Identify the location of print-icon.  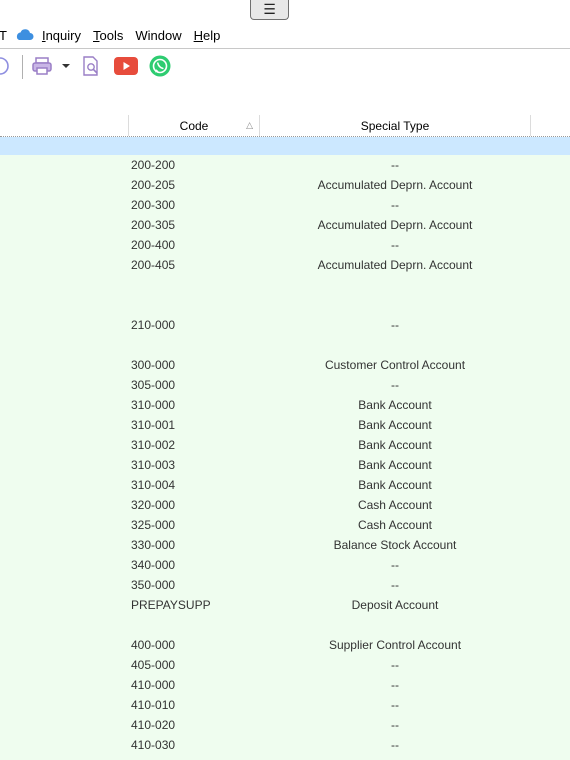
(42, 66).